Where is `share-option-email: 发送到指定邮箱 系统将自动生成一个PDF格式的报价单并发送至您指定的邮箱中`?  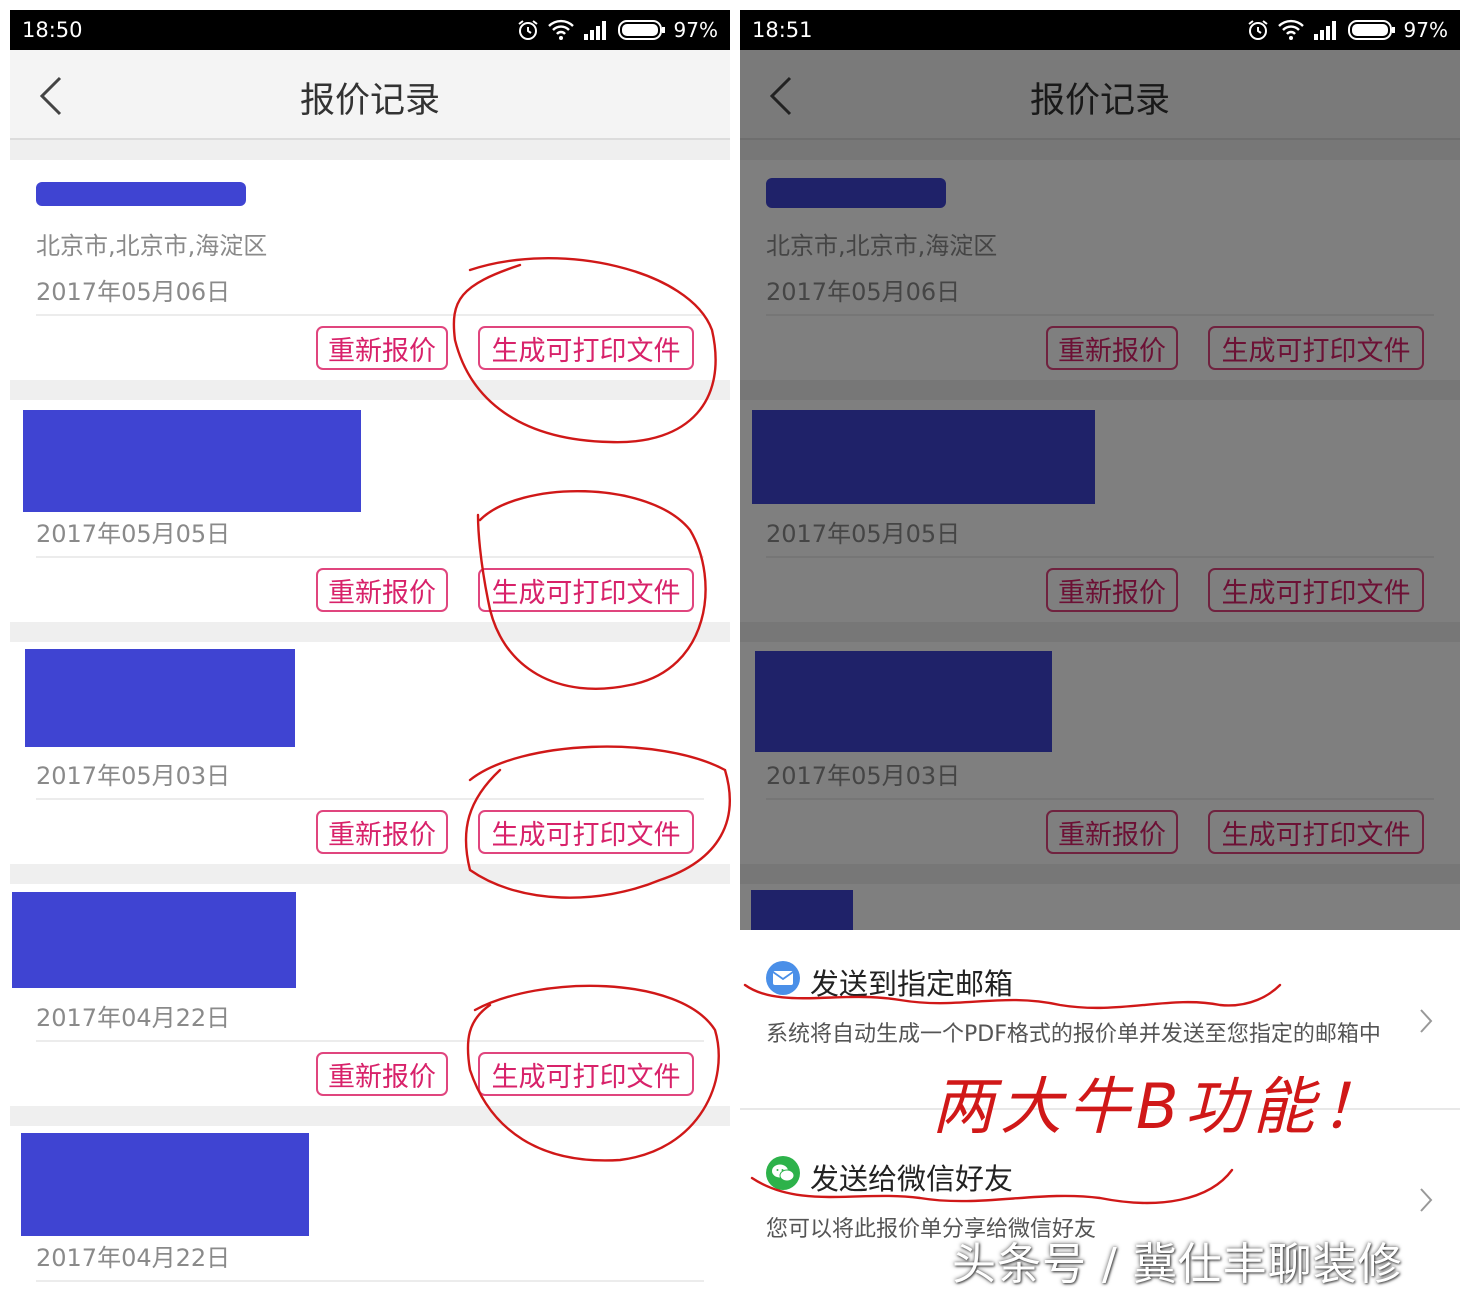
share-option-email: 发送到指定邮箱 系统将自动生成一个PDF格式的报价单并发送至您指定的邮箱中 is located at coordinates (1100, 1019).